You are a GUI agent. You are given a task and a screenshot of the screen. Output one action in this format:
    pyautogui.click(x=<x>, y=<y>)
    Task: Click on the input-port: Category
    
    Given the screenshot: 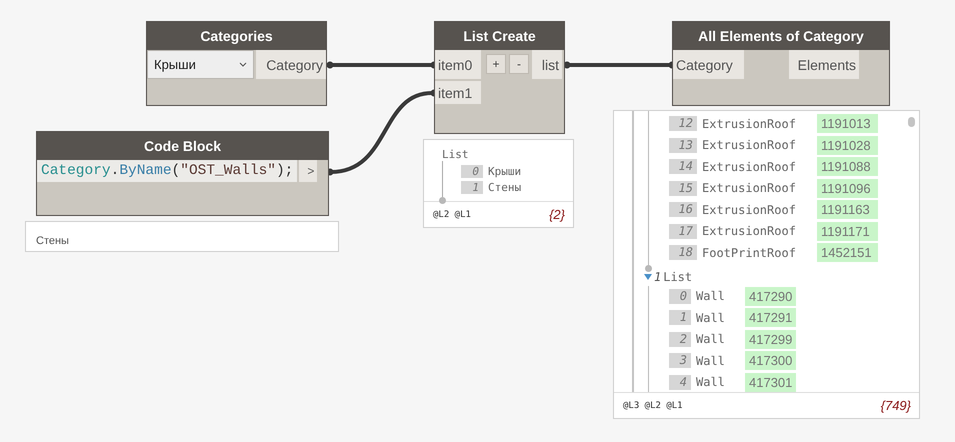 What is the action you would take?
    pyautogui.click(x=708, y=64)
    